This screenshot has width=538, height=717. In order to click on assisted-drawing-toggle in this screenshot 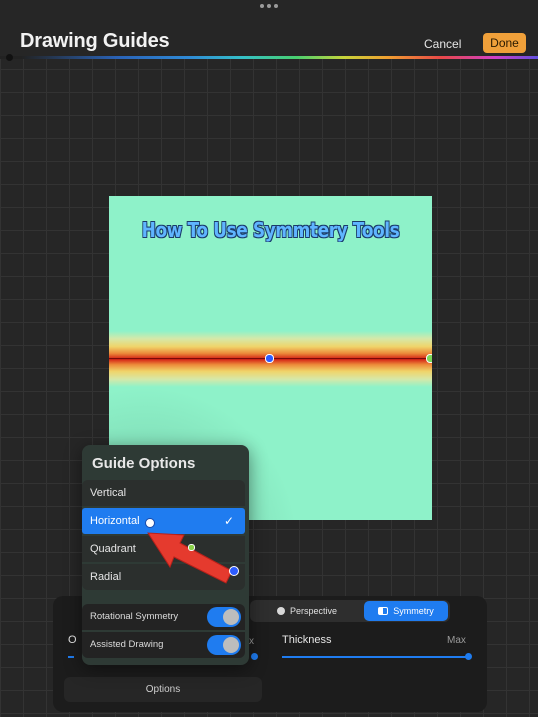, I will do `click(224, 645)`.